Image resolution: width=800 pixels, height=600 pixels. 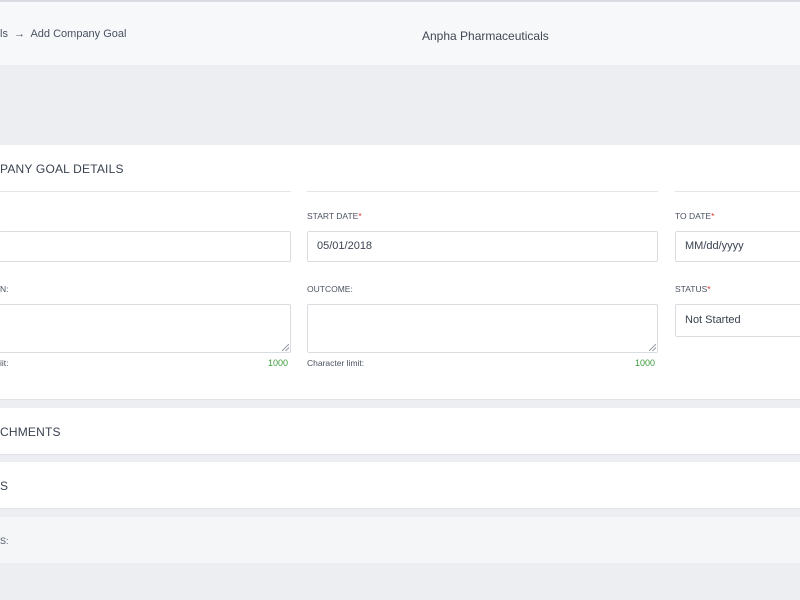 I want to click on to-date-input: MM/dd/yyyy, so click(x=737, y=246).